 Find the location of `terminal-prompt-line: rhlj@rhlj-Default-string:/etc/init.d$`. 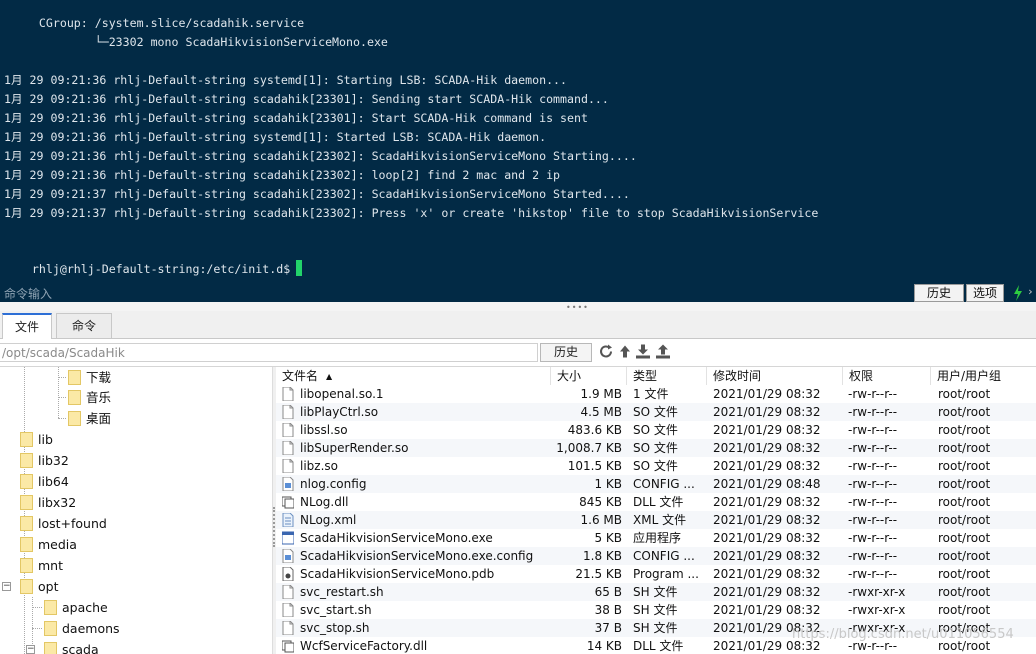

terminal-prompt-line: rhlj@rhlj-Default-string:/etc/init.d$ is located at coordinates (153, 258).